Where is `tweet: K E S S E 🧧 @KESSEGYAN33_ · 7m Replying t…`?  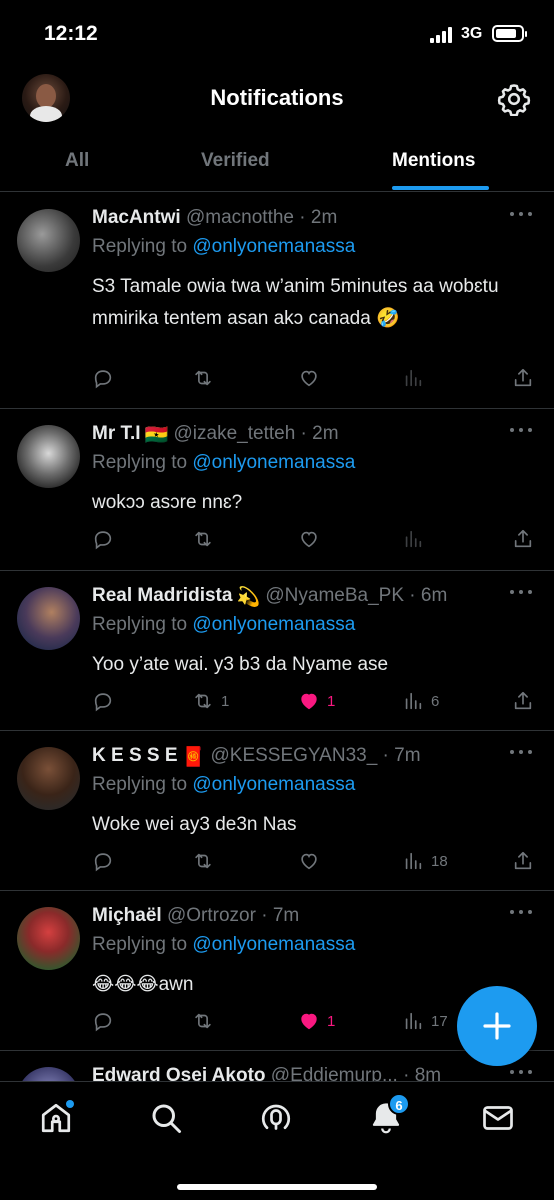
tweet: K E S S E 🧧 @KESSEGYAN33_ · 7m Replying t… is located at coordinates (277, 811).